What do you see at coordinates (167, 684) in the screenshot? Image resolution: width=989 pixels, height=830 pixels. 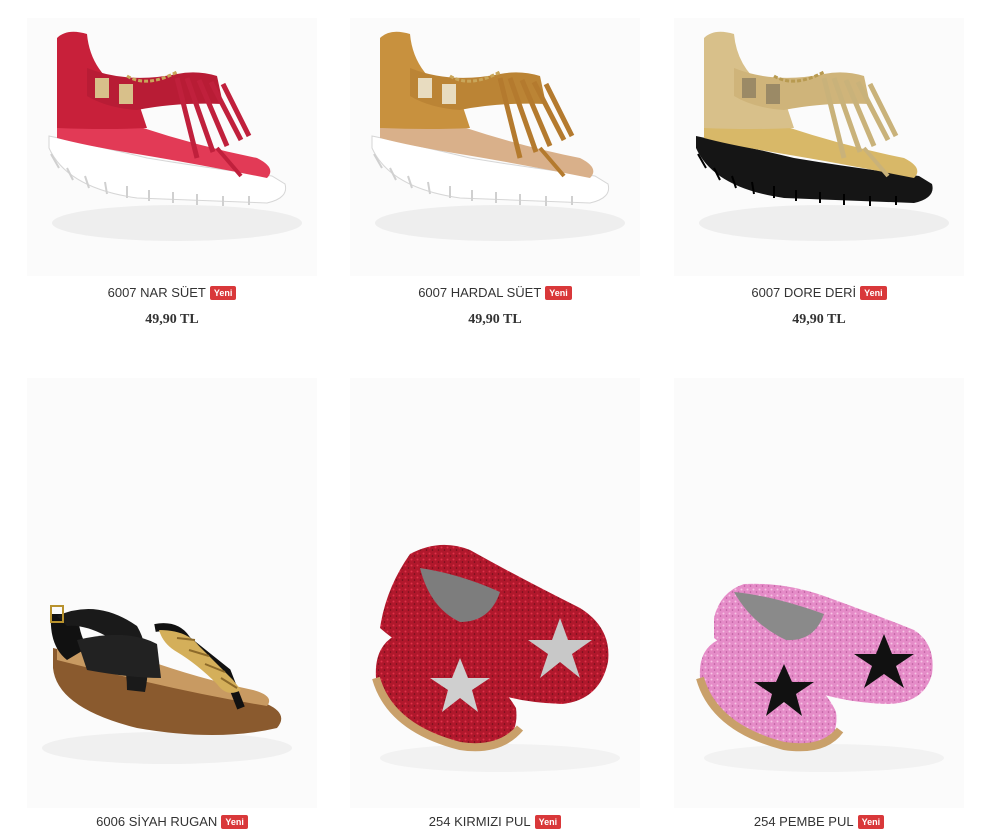 I see `black-patent-thong-sandal-image` at bounding box center [167, 684].